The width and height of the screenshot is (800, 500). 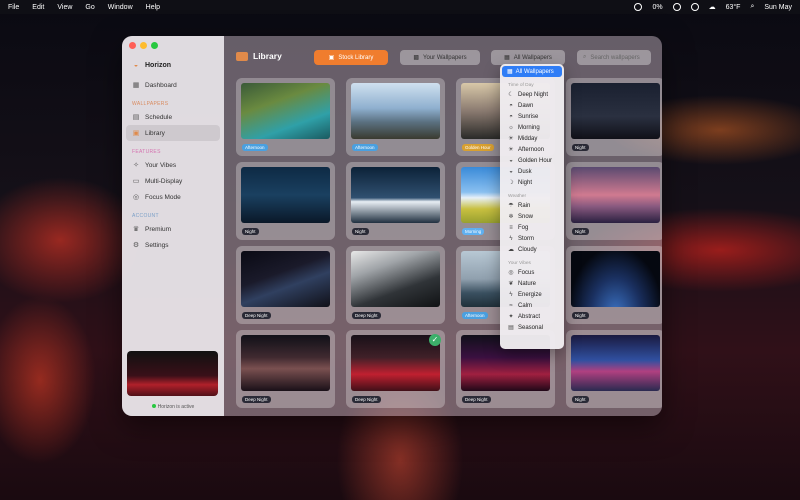 I want to click on sidebar-item-premium: ♛ Premium, so click(x=173, y=229).